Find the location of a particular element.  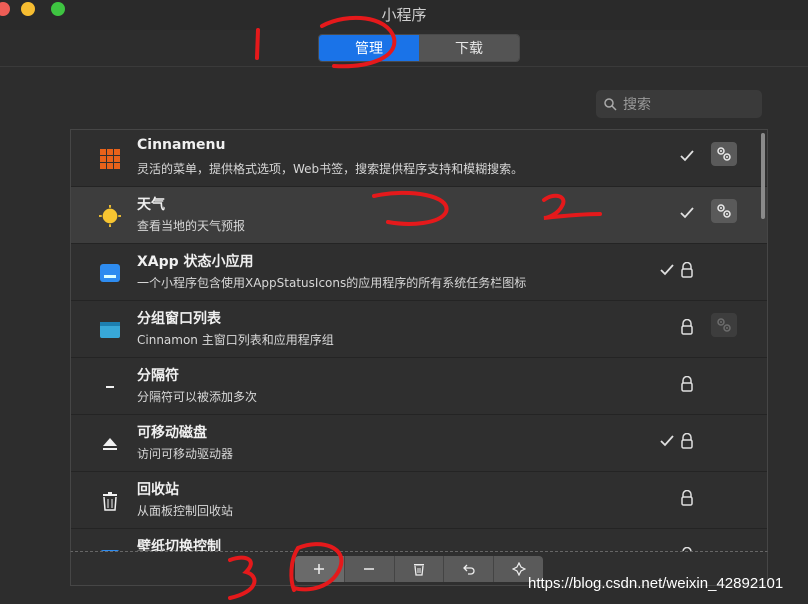

search-input: 搜索 is located at coordinates (679, 104).